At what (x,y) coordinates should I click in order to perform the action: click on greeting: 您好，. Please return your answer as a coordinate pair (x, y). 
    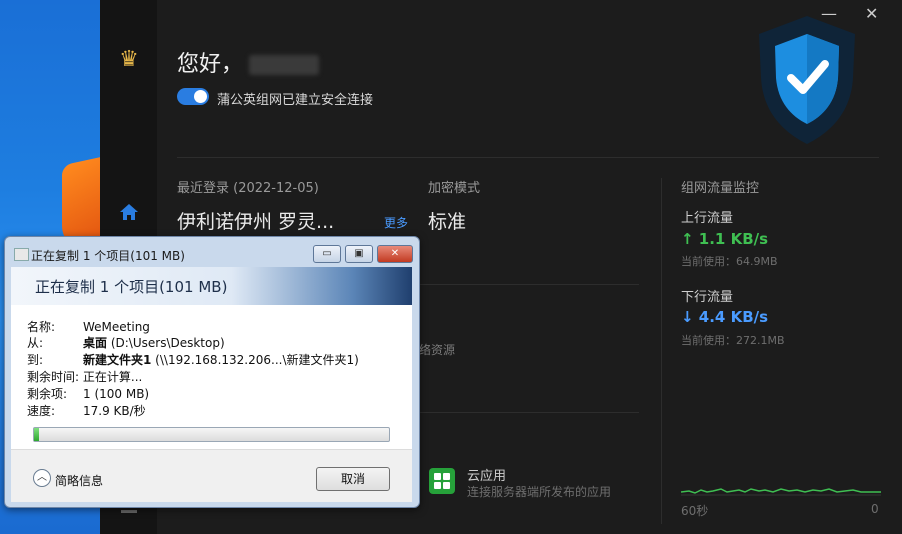
    Looking at the image, I should click on (248, 62).